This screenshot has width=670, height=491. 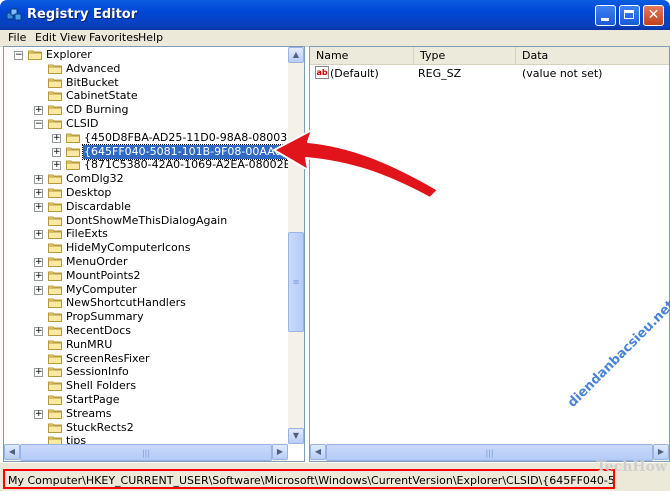 I want to click on tree-item: RunMRU, so click(x=145, y=345).